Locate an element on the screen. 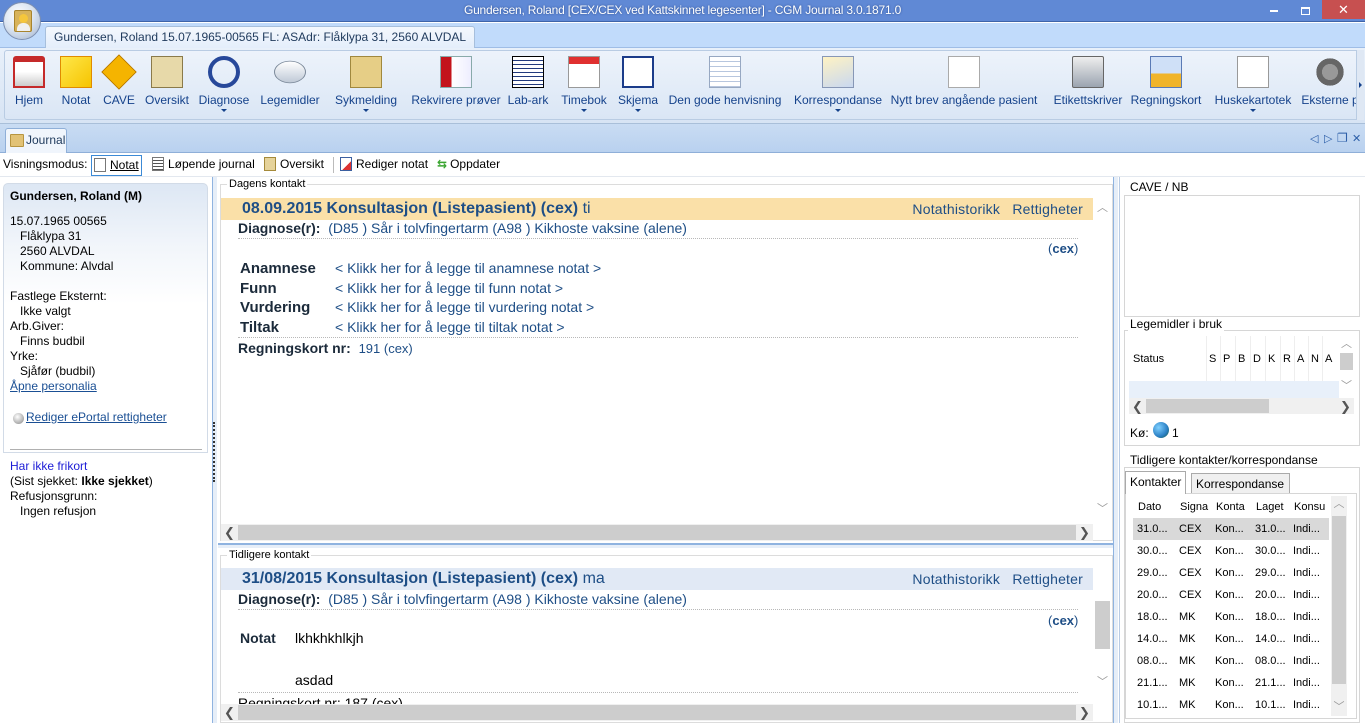 The width and height of the screenshot is (1365, 723). medications-vertical-scrollbar: ︿ ﹀ is located at coordinates (1346, 367).